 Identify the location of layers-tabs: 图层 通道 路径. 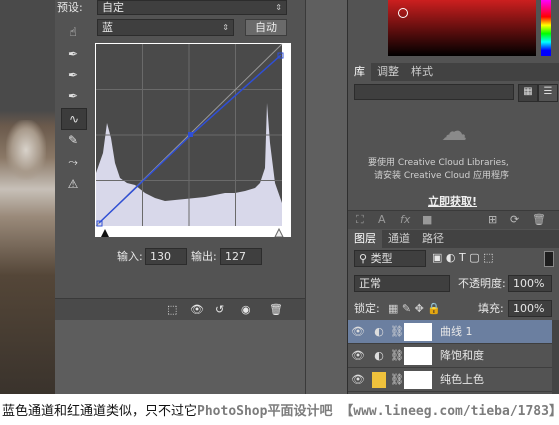
(453, 239).